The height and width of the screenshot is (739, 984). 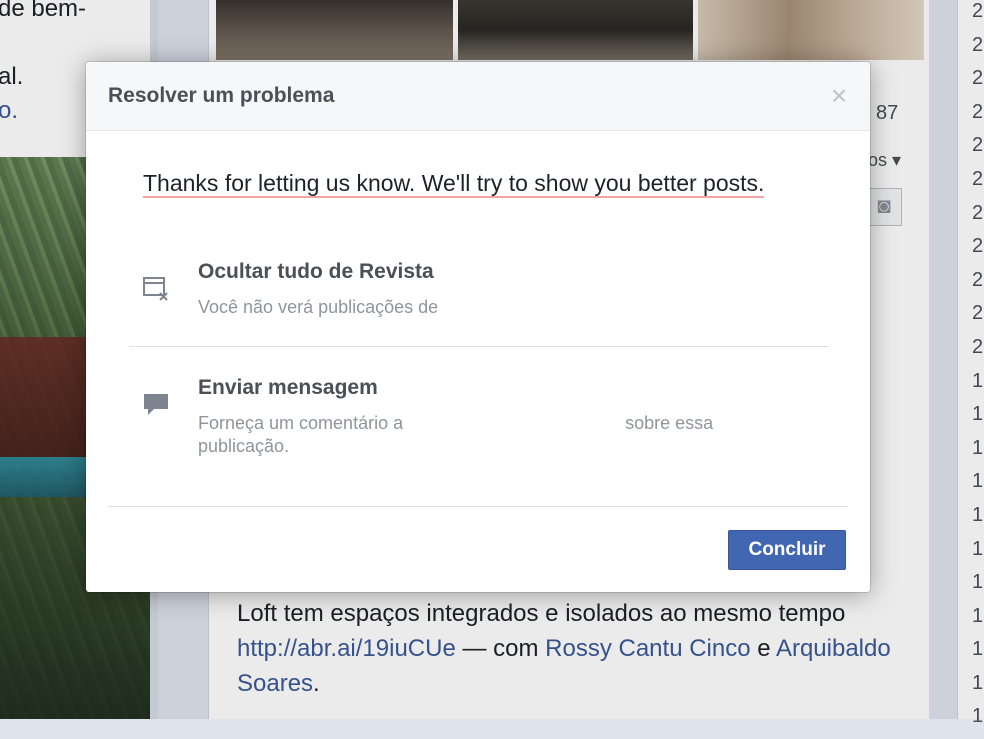 What do you see at coordinates (479, 346) in the screenshot?
I see `divider` at bounding box center [479, 346].